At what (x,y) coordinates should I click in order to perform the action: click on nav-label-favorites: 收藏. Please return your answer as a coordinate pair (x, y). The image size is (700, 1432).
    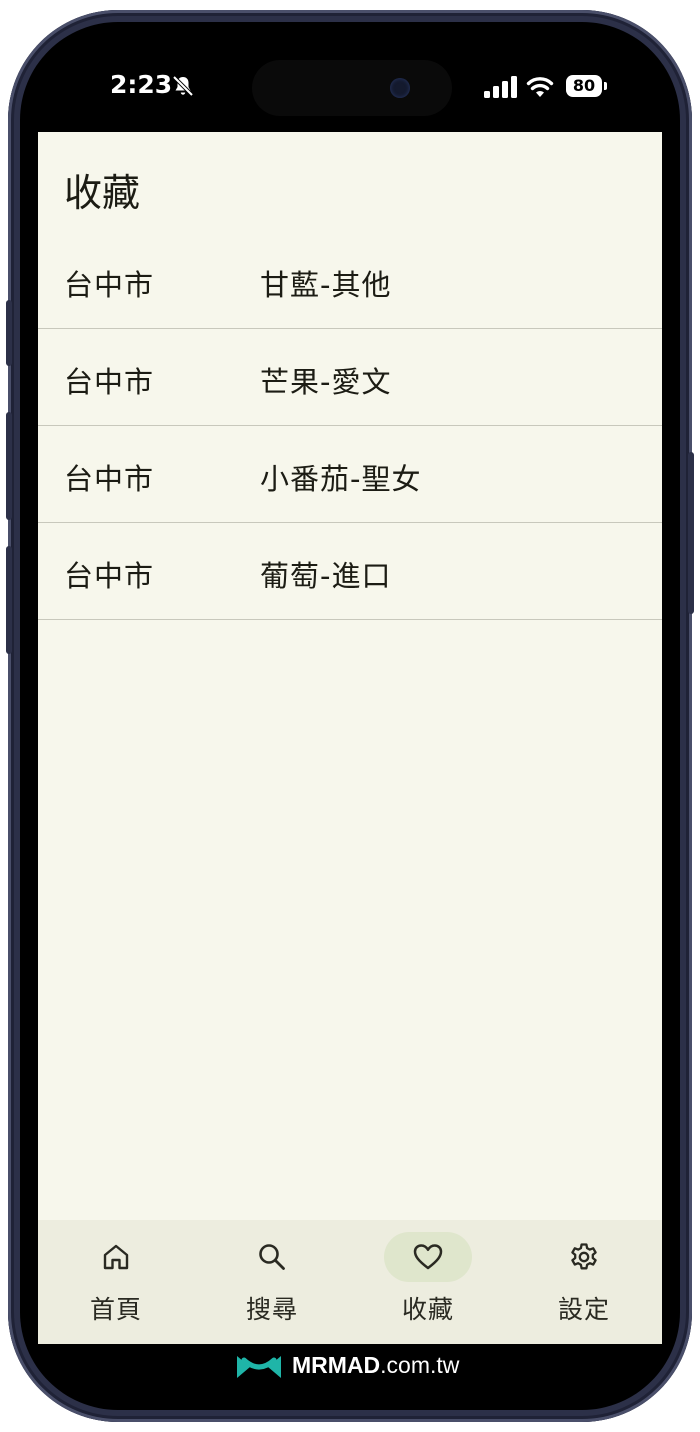
    Looking at the image, I should click on (427, 1309).